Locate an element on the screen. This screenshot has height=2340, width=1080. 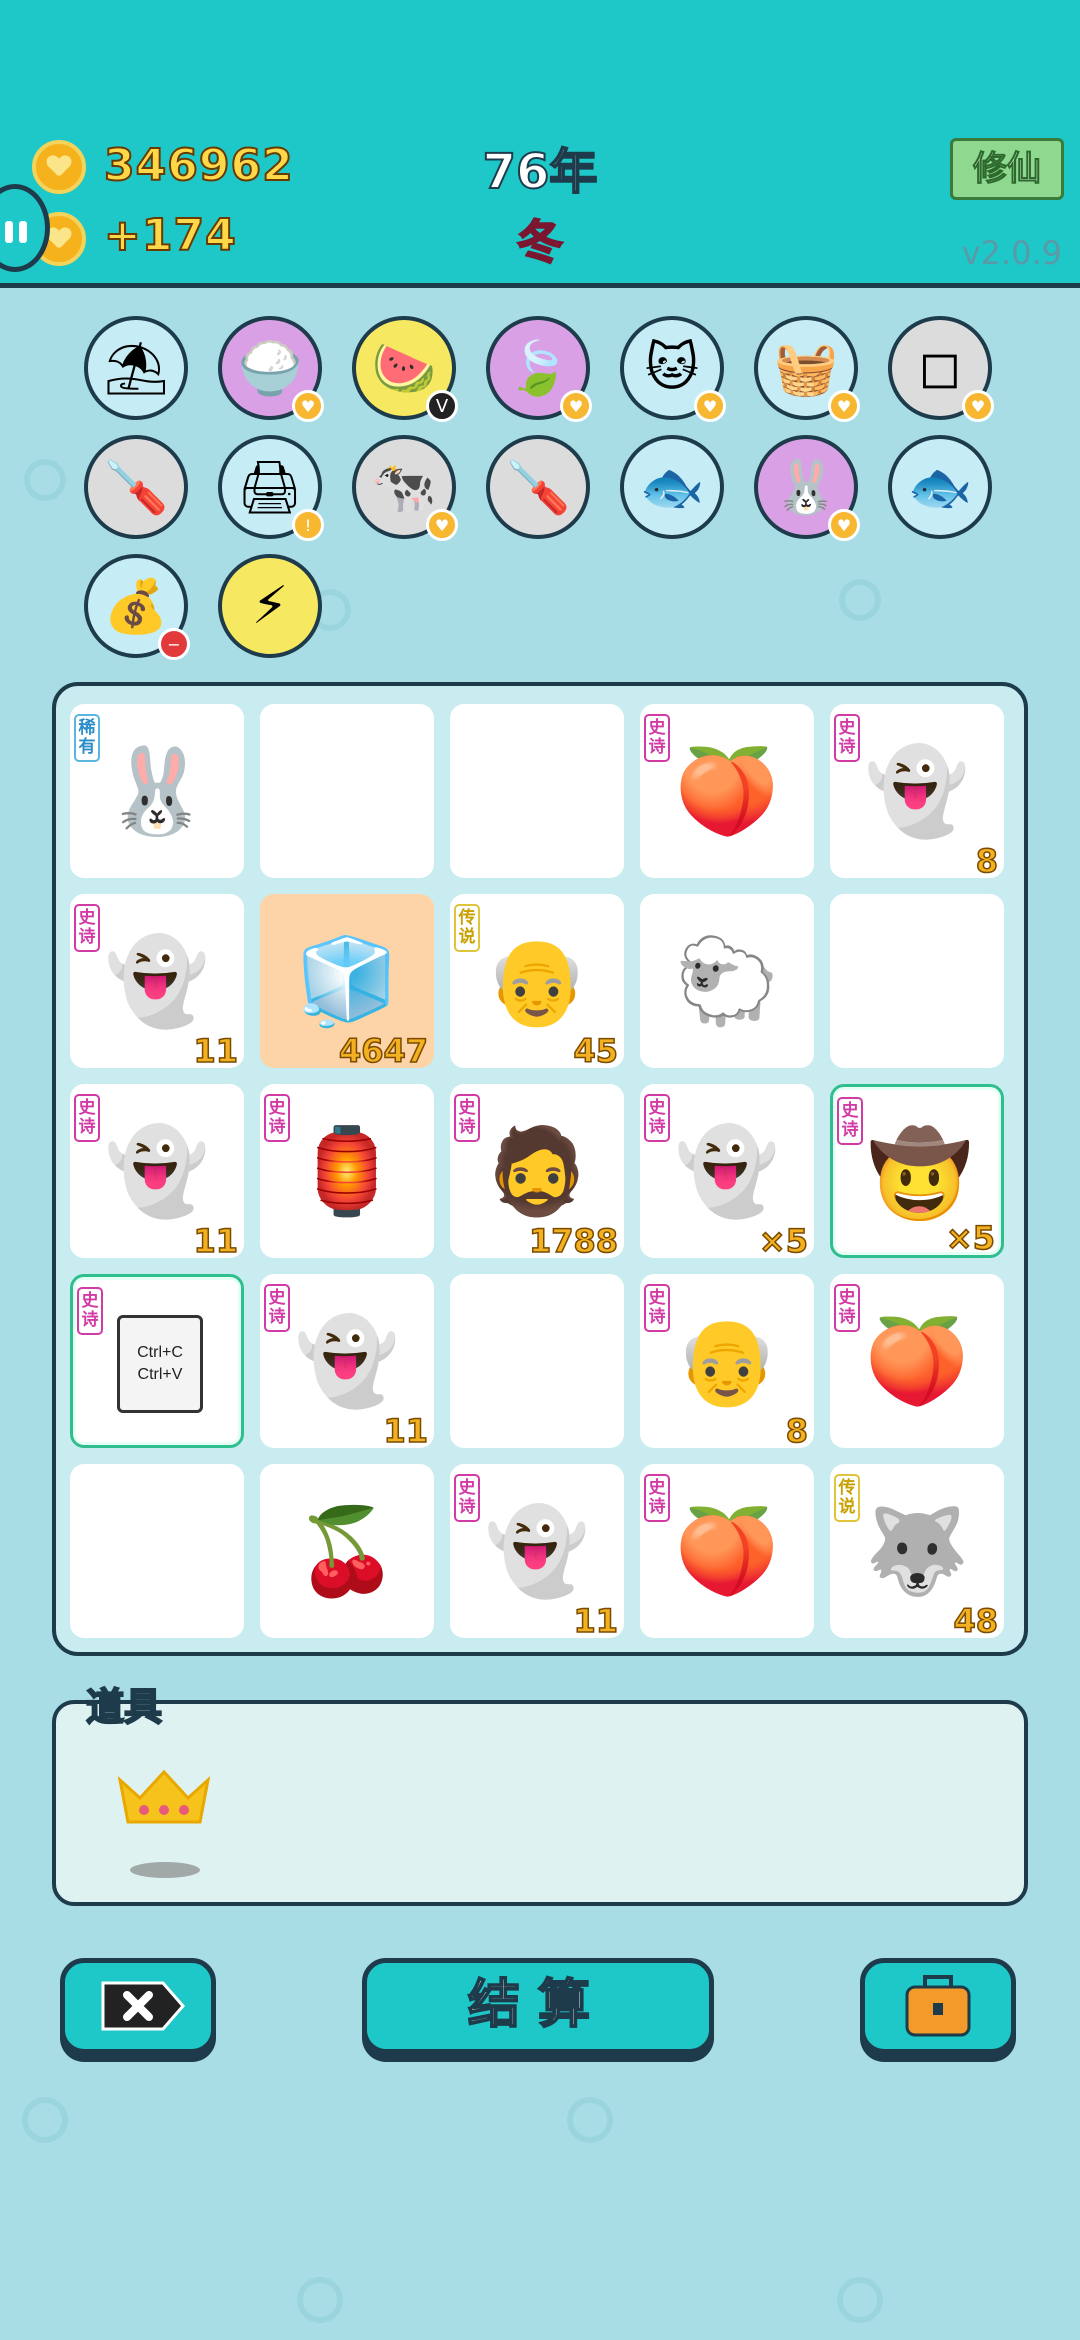
vip-badge: V is located at coordinates (442, 406).